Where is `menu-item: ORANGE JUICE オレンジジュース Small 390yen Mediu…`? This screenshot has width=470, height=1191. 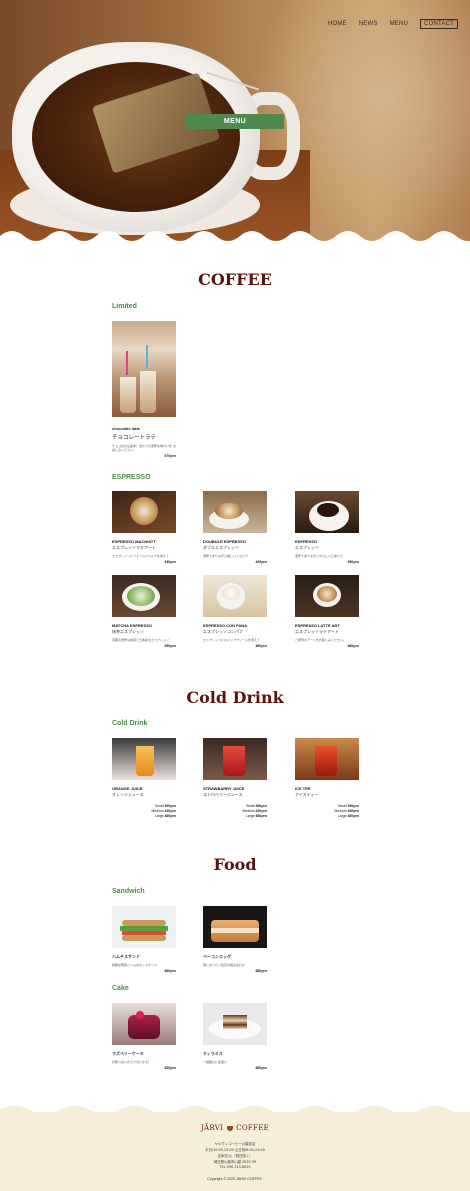
menu-item: ORANGE JUICE オレンジジュース Small 390yen Mediu… is located at coordinates (144, 778).